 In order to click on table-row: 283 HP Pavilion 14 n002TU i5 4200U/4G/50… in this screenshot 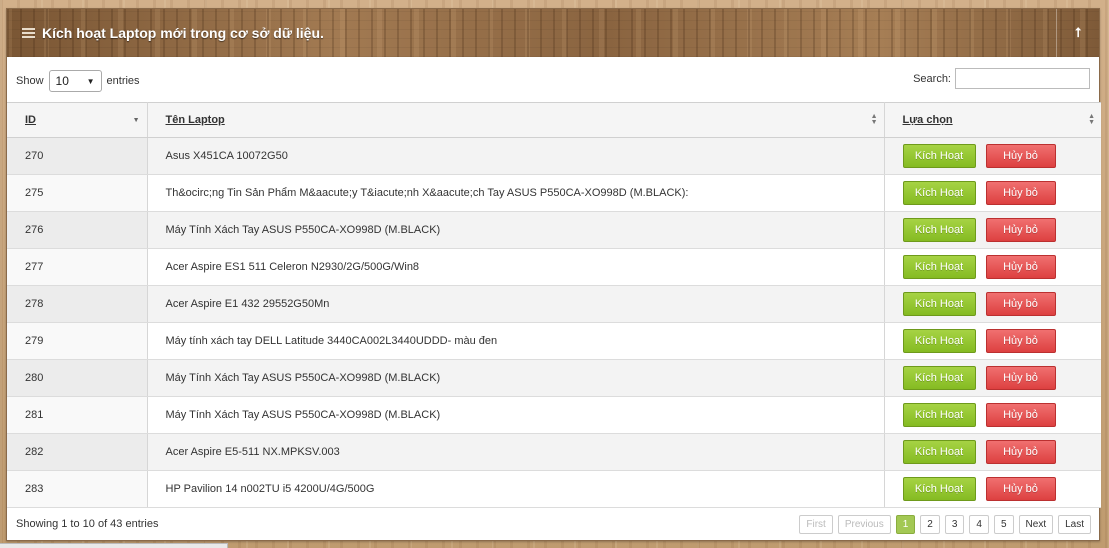, I will do `click(554, 489)`.